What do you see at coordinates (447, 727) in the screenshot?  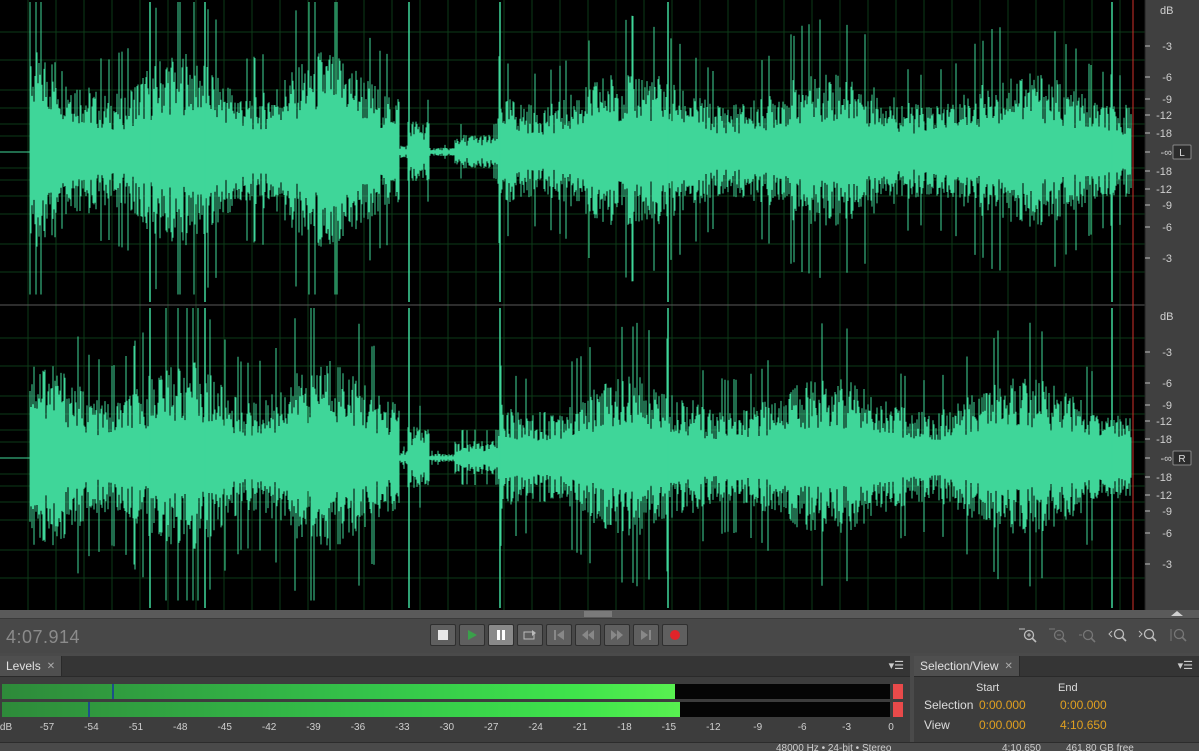 I see `levels-scale-label: -30` at bounding box center [447, 727].